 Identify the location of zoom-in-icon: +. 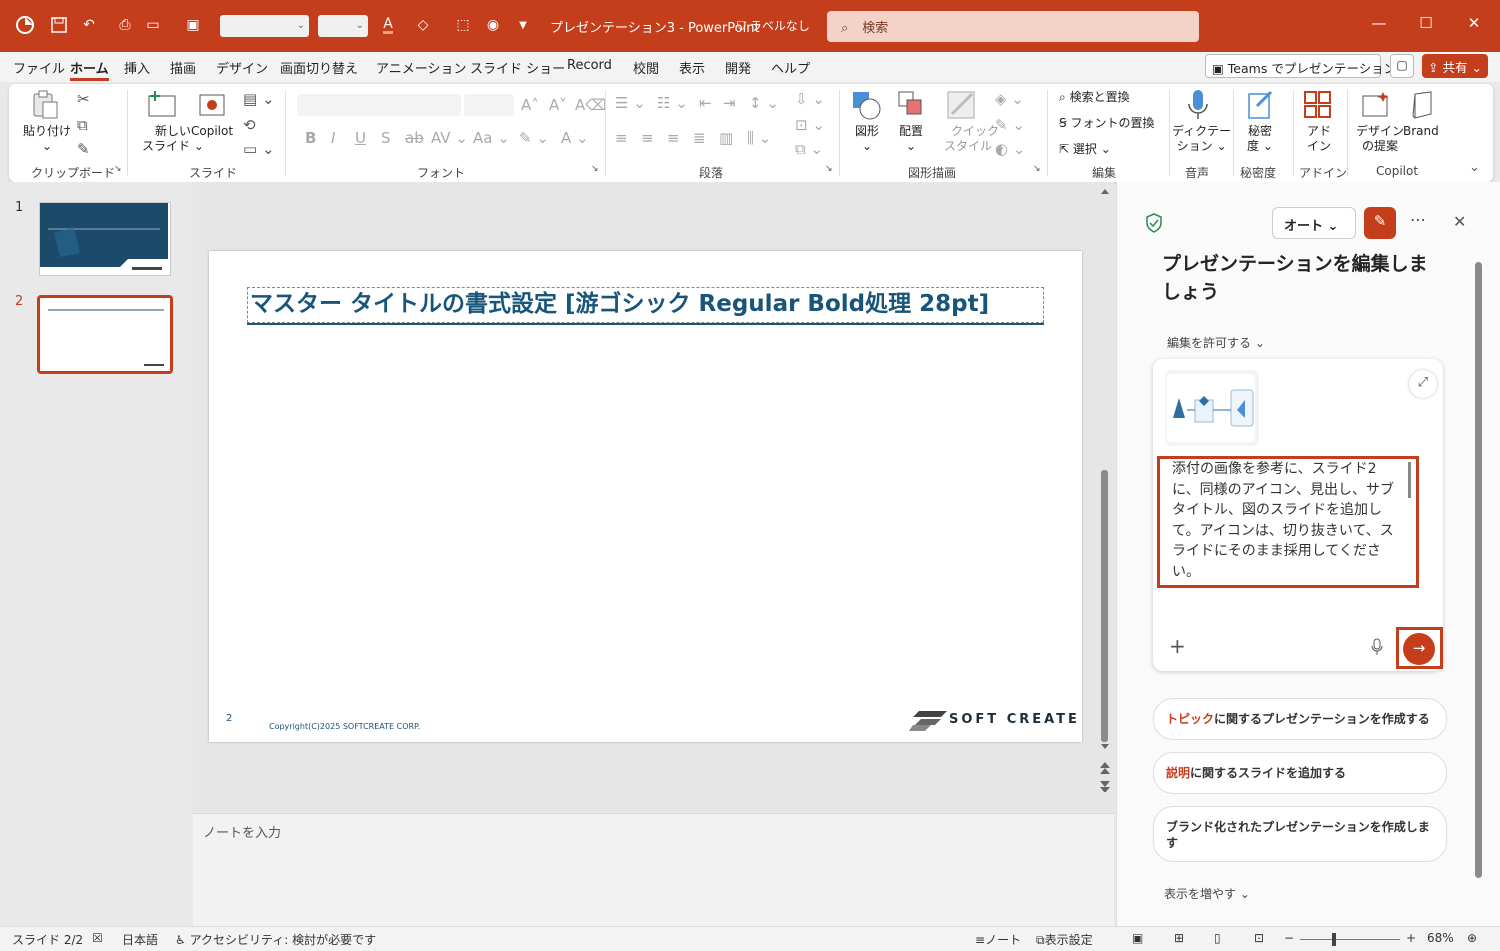
(1411, 938).